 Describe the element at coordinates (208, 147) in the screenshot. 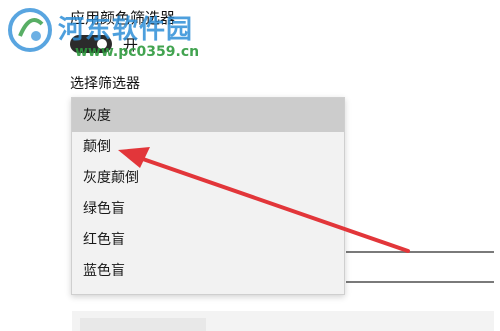

I see `dropdown-option-inverted: 颠倒` at that location.